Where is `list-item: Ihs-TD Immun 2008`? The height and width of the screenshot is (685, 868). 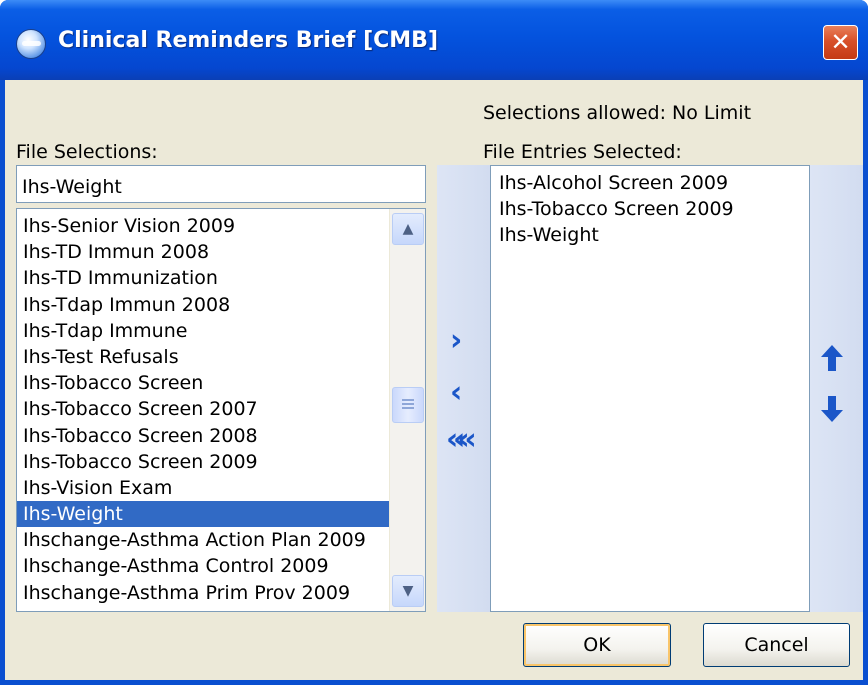 list-item: Ihs-TD Immun 2008 is located at coordinates (203, 252).